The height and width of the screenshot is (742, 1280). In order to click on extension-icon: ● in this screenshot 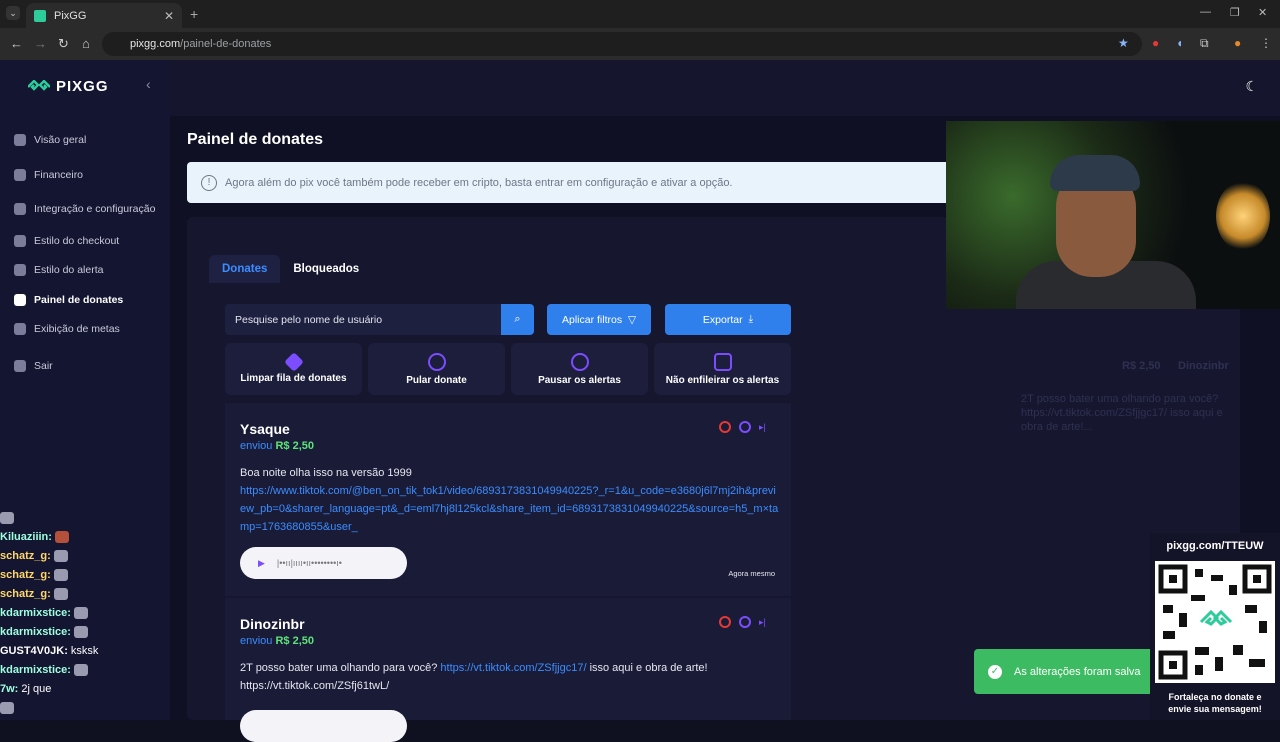, I will do `click(1155, 43)`.